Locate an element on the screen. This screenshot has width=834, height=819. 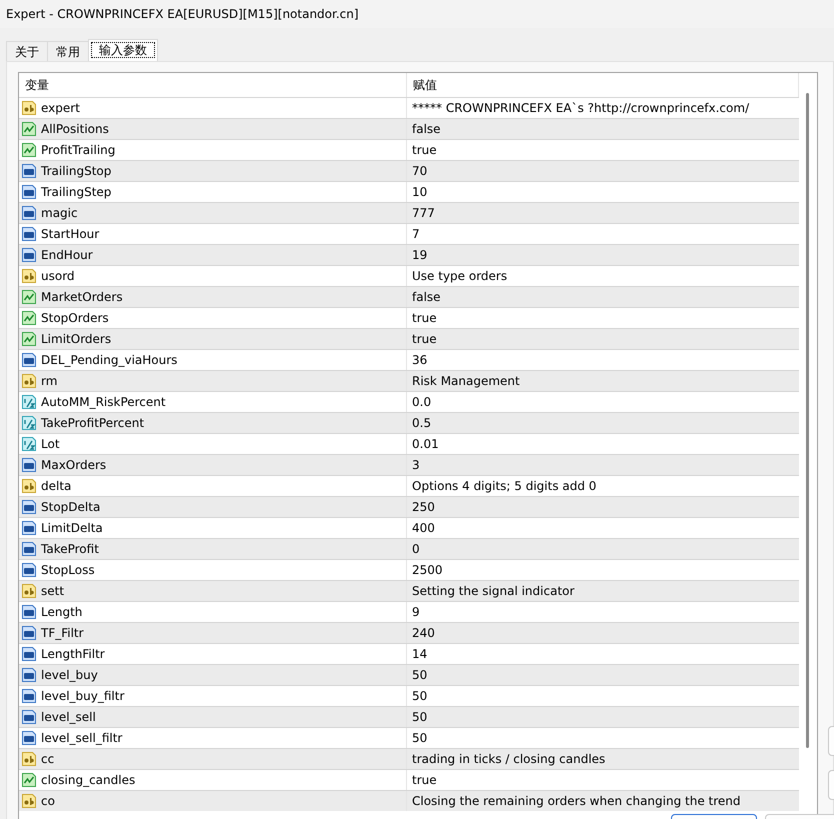
parameter-name: level_sell_filtr is located at coordinates (81, 738).